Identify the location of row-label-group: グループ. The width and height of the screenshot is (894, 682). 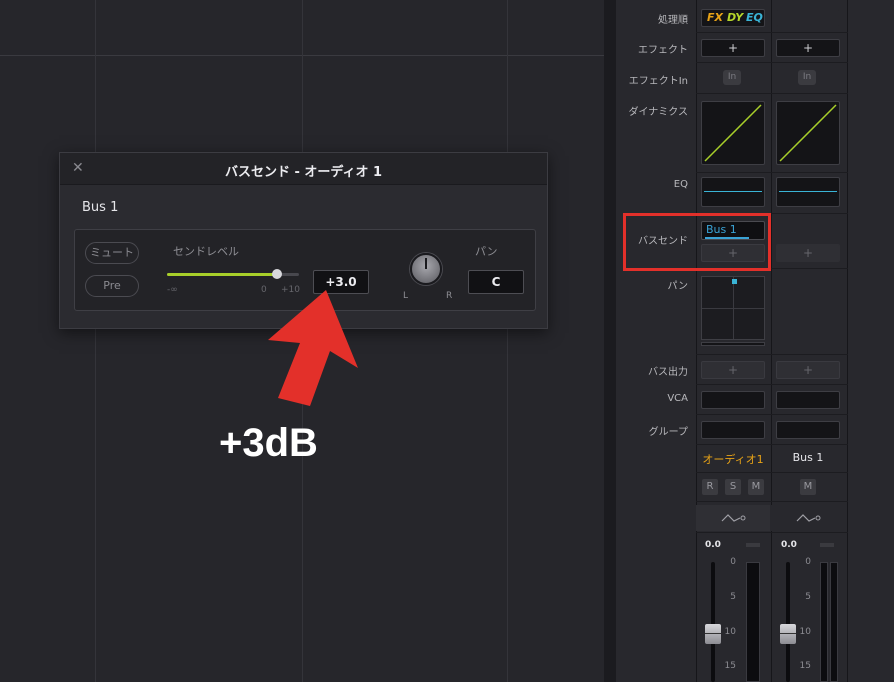
(668, 432).